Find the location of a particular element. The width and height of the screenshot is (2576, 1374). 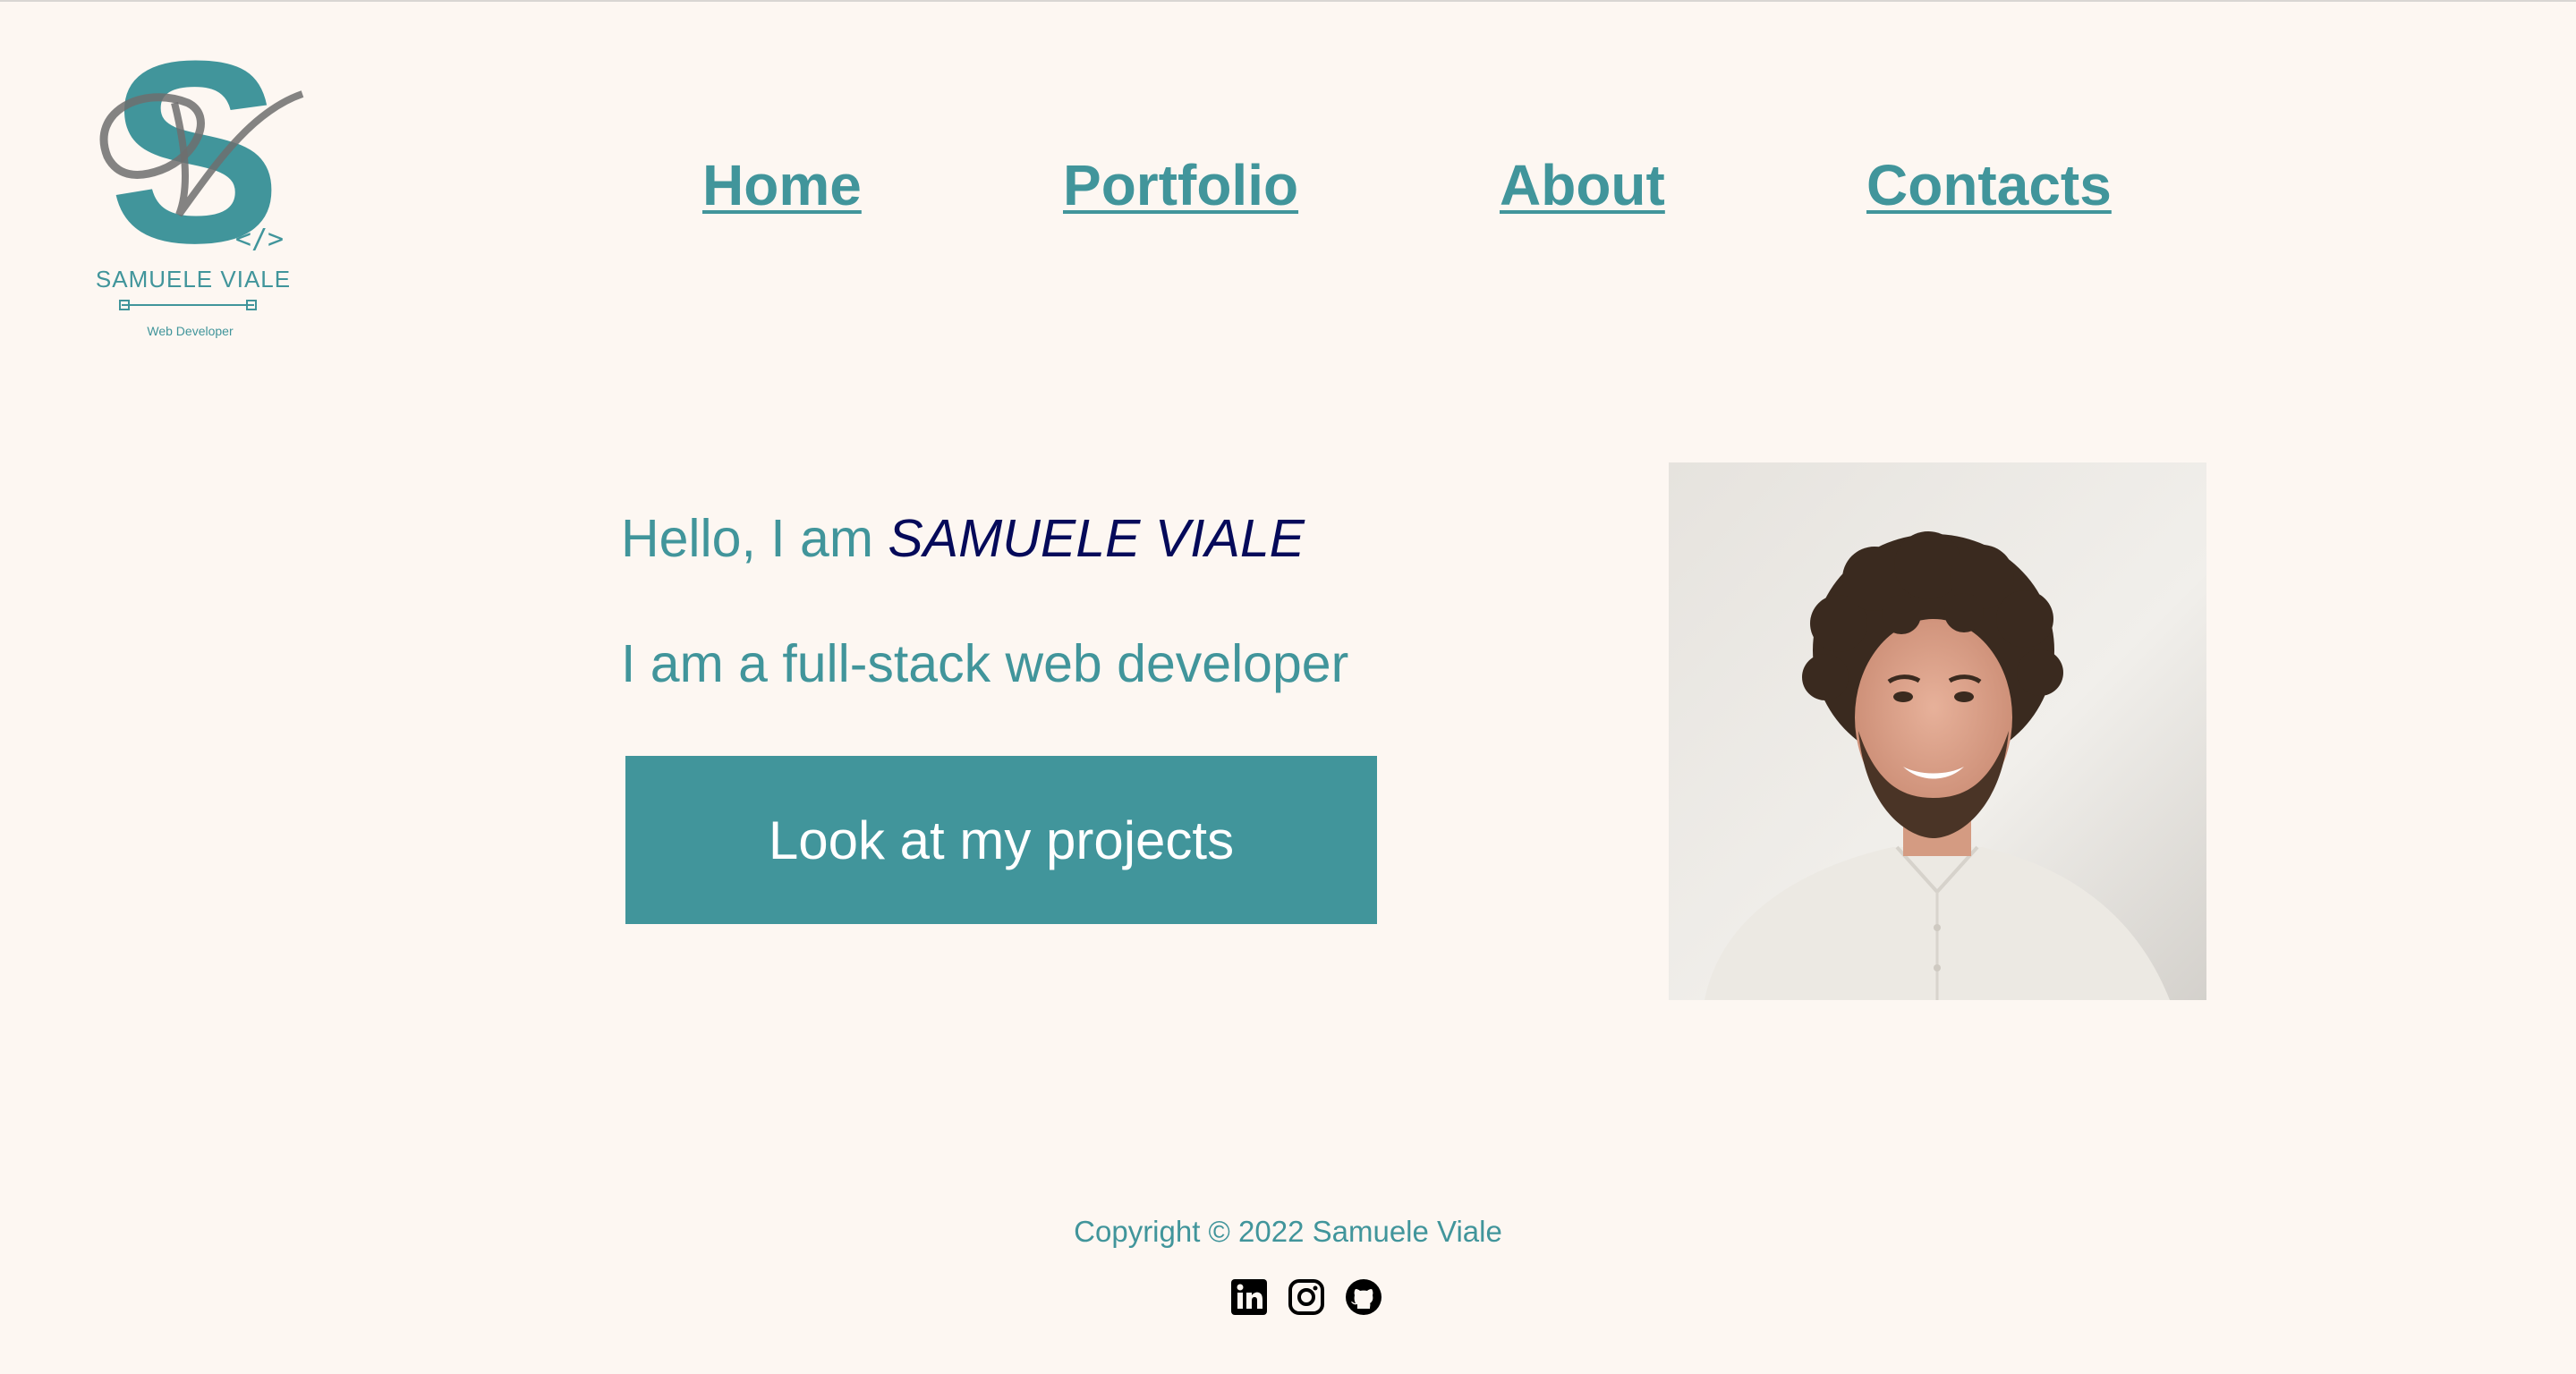

logo-name: SAMUELE VIALE is located at coordinates (193, 279).